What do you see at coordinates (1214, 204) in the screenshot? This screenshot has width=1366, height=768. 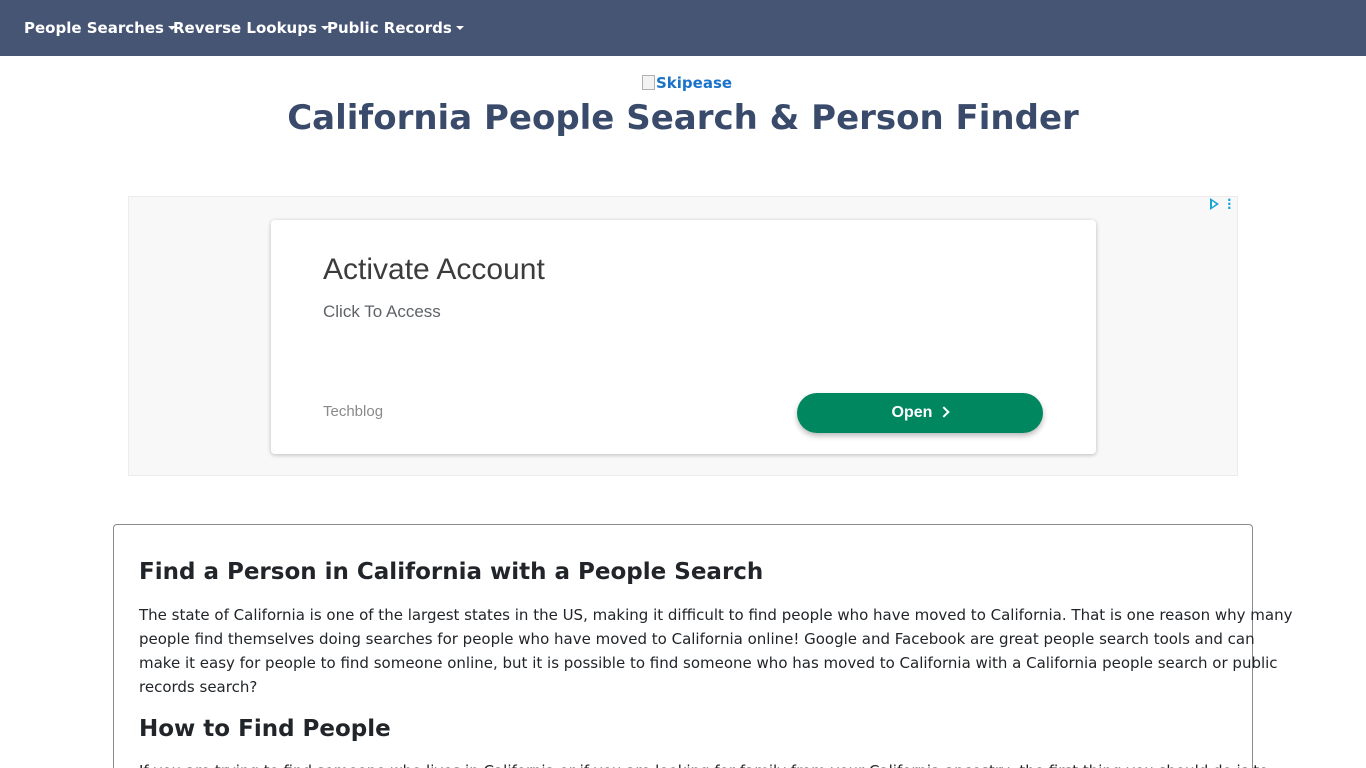 I see `adchoices-play-icon` at bounding box center [1214, 204].